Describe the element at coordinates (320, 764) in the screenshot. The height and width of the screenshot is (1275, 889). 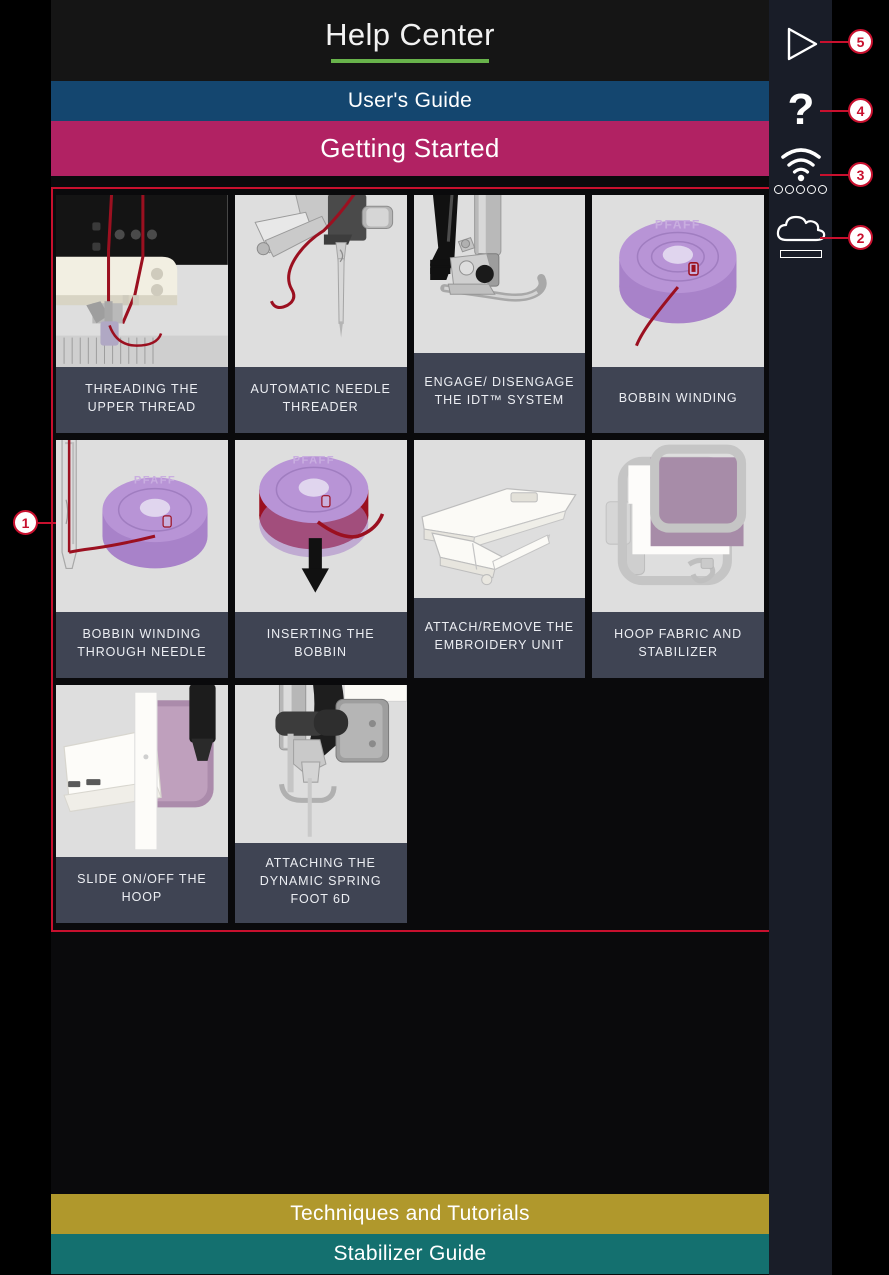
I see `dynamic-spring-foot-illustration` at that location.